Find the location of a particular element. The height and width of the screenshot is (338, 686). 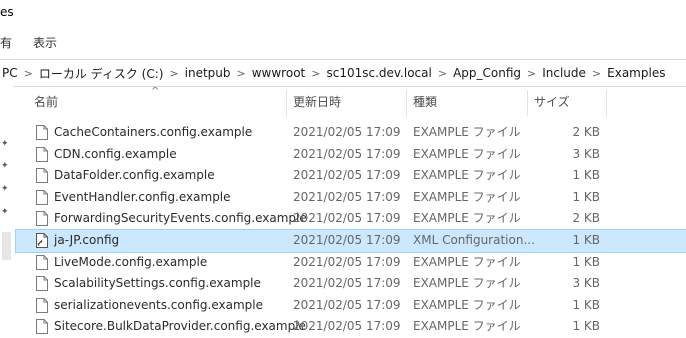

ribbon-tab-share: 有 is located at coordinates (6, 42).